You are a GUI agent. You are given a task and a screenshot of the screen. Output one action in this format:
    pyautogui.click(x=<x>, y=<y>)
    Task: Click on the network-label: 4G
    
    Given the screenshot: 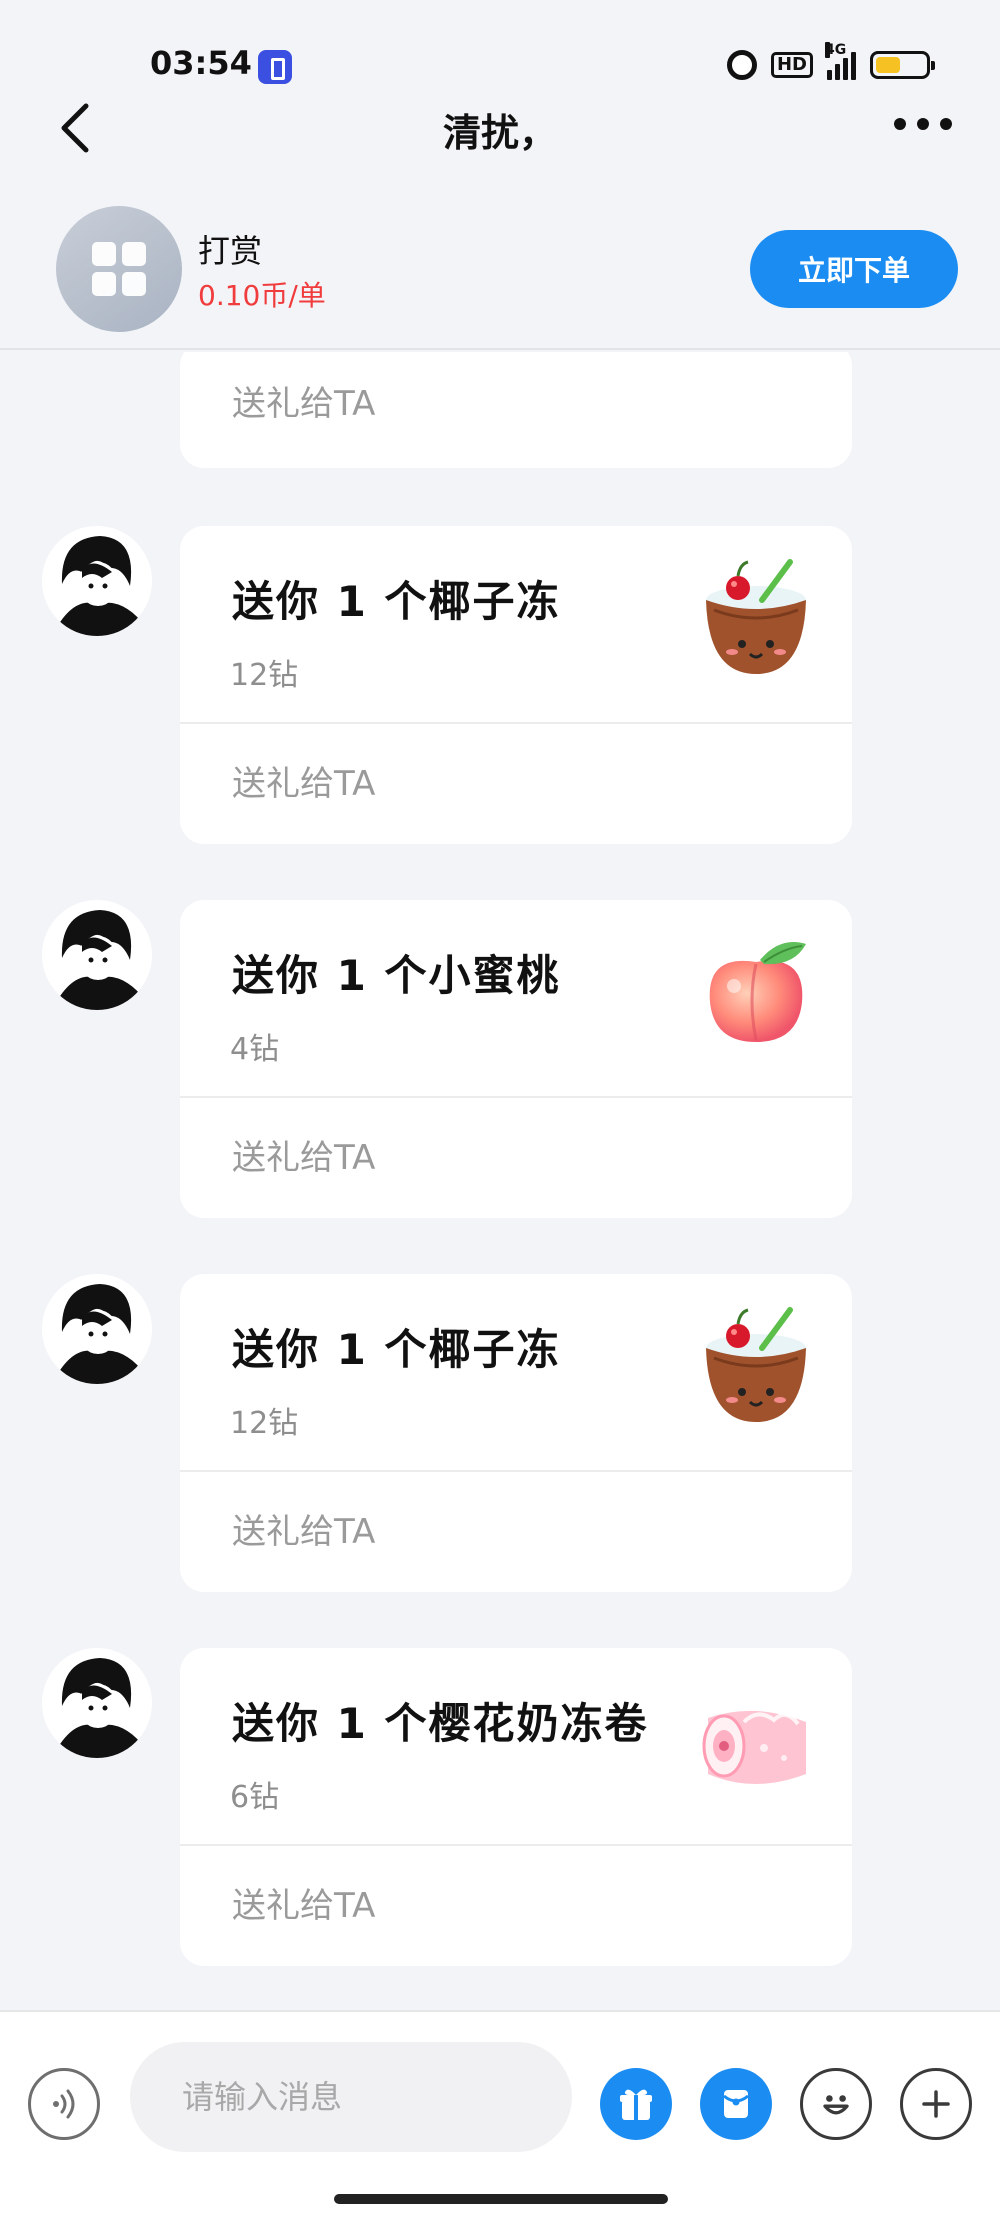 What is the action you would take?
    pyautogui.click(x=836, y=50)
    